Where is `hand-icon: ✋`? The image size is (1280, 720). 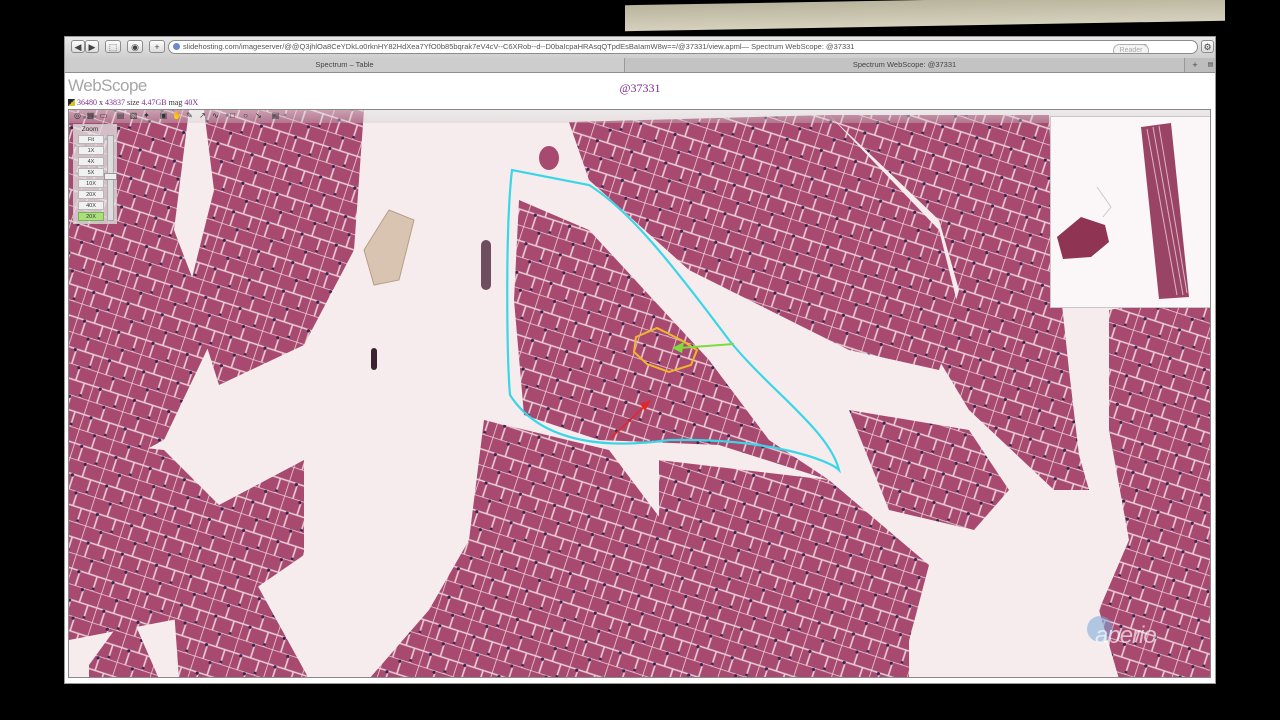 hand-icon: ✋ is located at coordinates (177, 115).